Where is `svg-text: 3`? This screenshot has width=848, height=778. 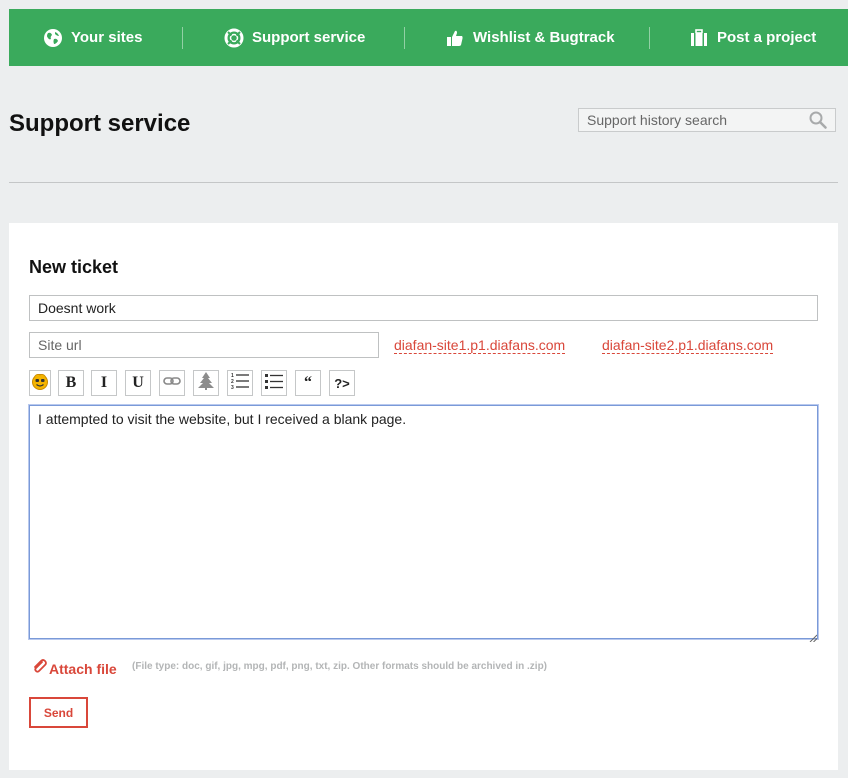 svg-text: 3 is located at coordinates (232, 387).